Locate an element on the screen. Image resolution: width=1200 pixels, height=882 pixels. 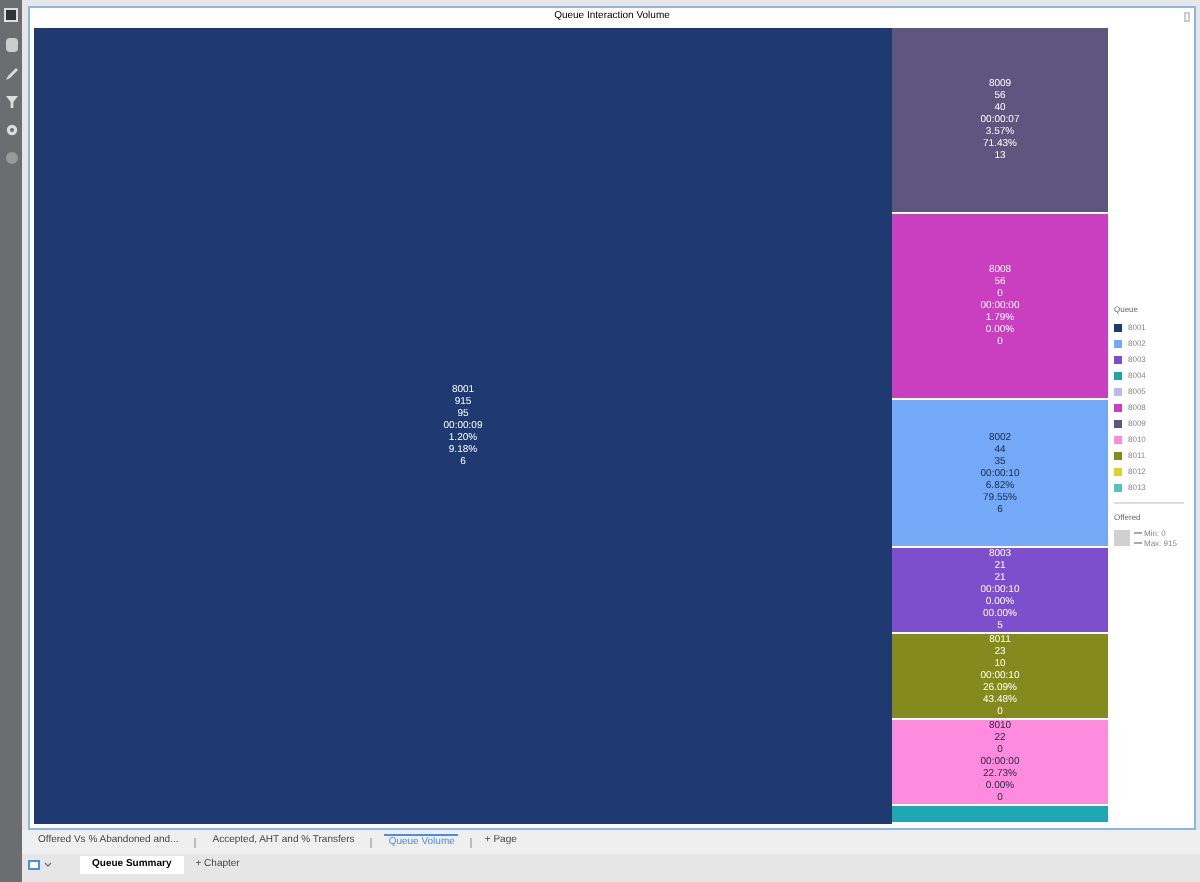
view-selector is located at coordinates (40, 865).